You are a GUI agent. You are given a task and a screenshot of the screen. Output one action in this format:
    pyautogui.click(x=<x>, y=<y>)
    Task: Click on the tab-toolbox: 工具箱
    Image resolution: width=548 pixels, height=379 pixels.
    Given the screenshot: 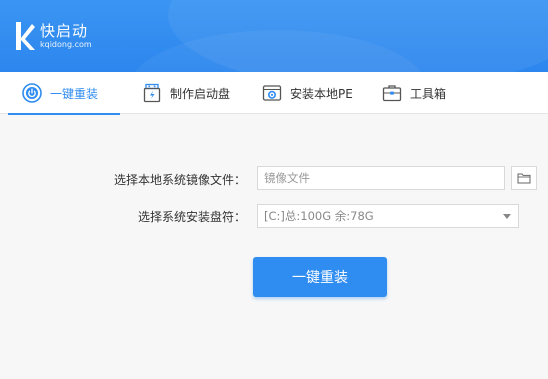 What is the action you would take?
    pyautogui.click(x=414, y=93)
    